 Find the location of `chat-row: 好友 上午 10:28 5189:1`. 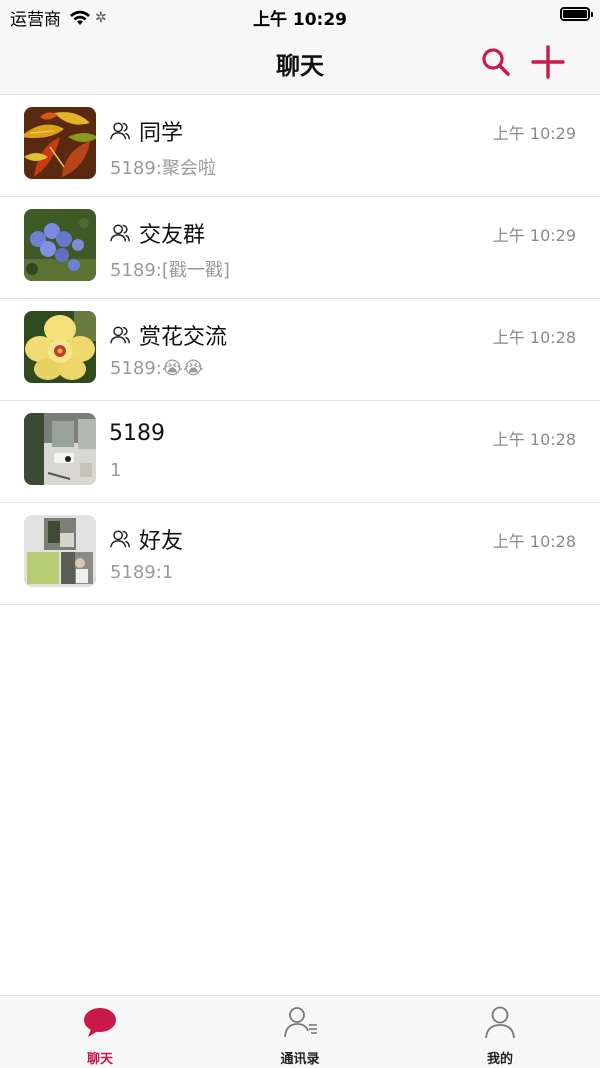

chat-row: 好友 上午 10:28 5189:1 is located at coordinates (300, 554).